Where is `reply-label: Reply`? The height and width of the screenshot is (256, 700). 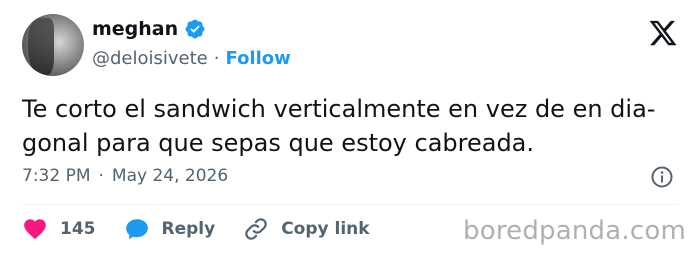
reply-label: Reply is located at coordinates (188, 229).